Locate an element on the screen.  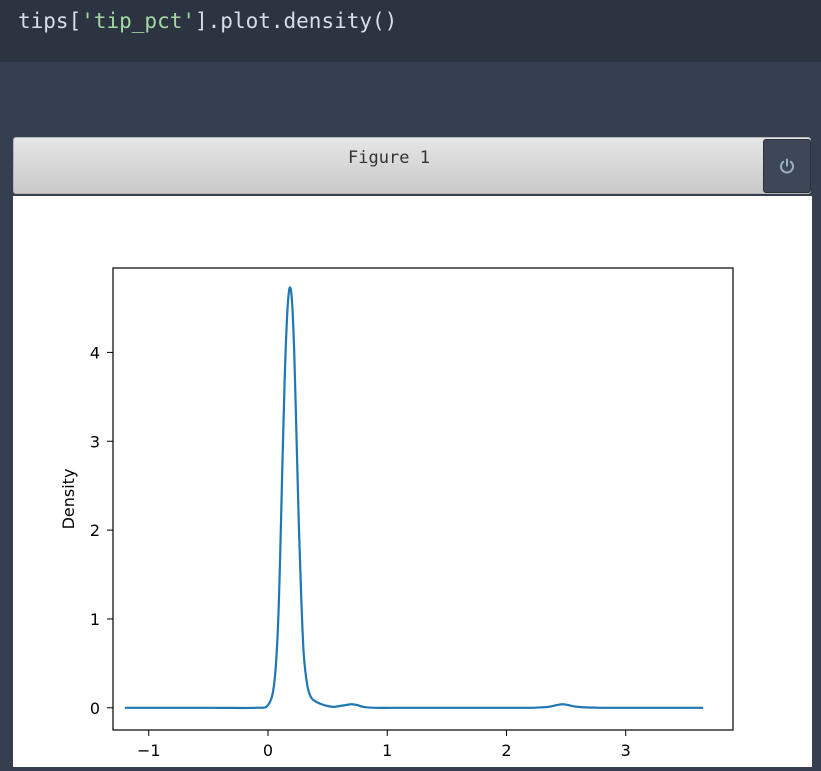
y-axis-label: Density is located at coordinates (68, 499).